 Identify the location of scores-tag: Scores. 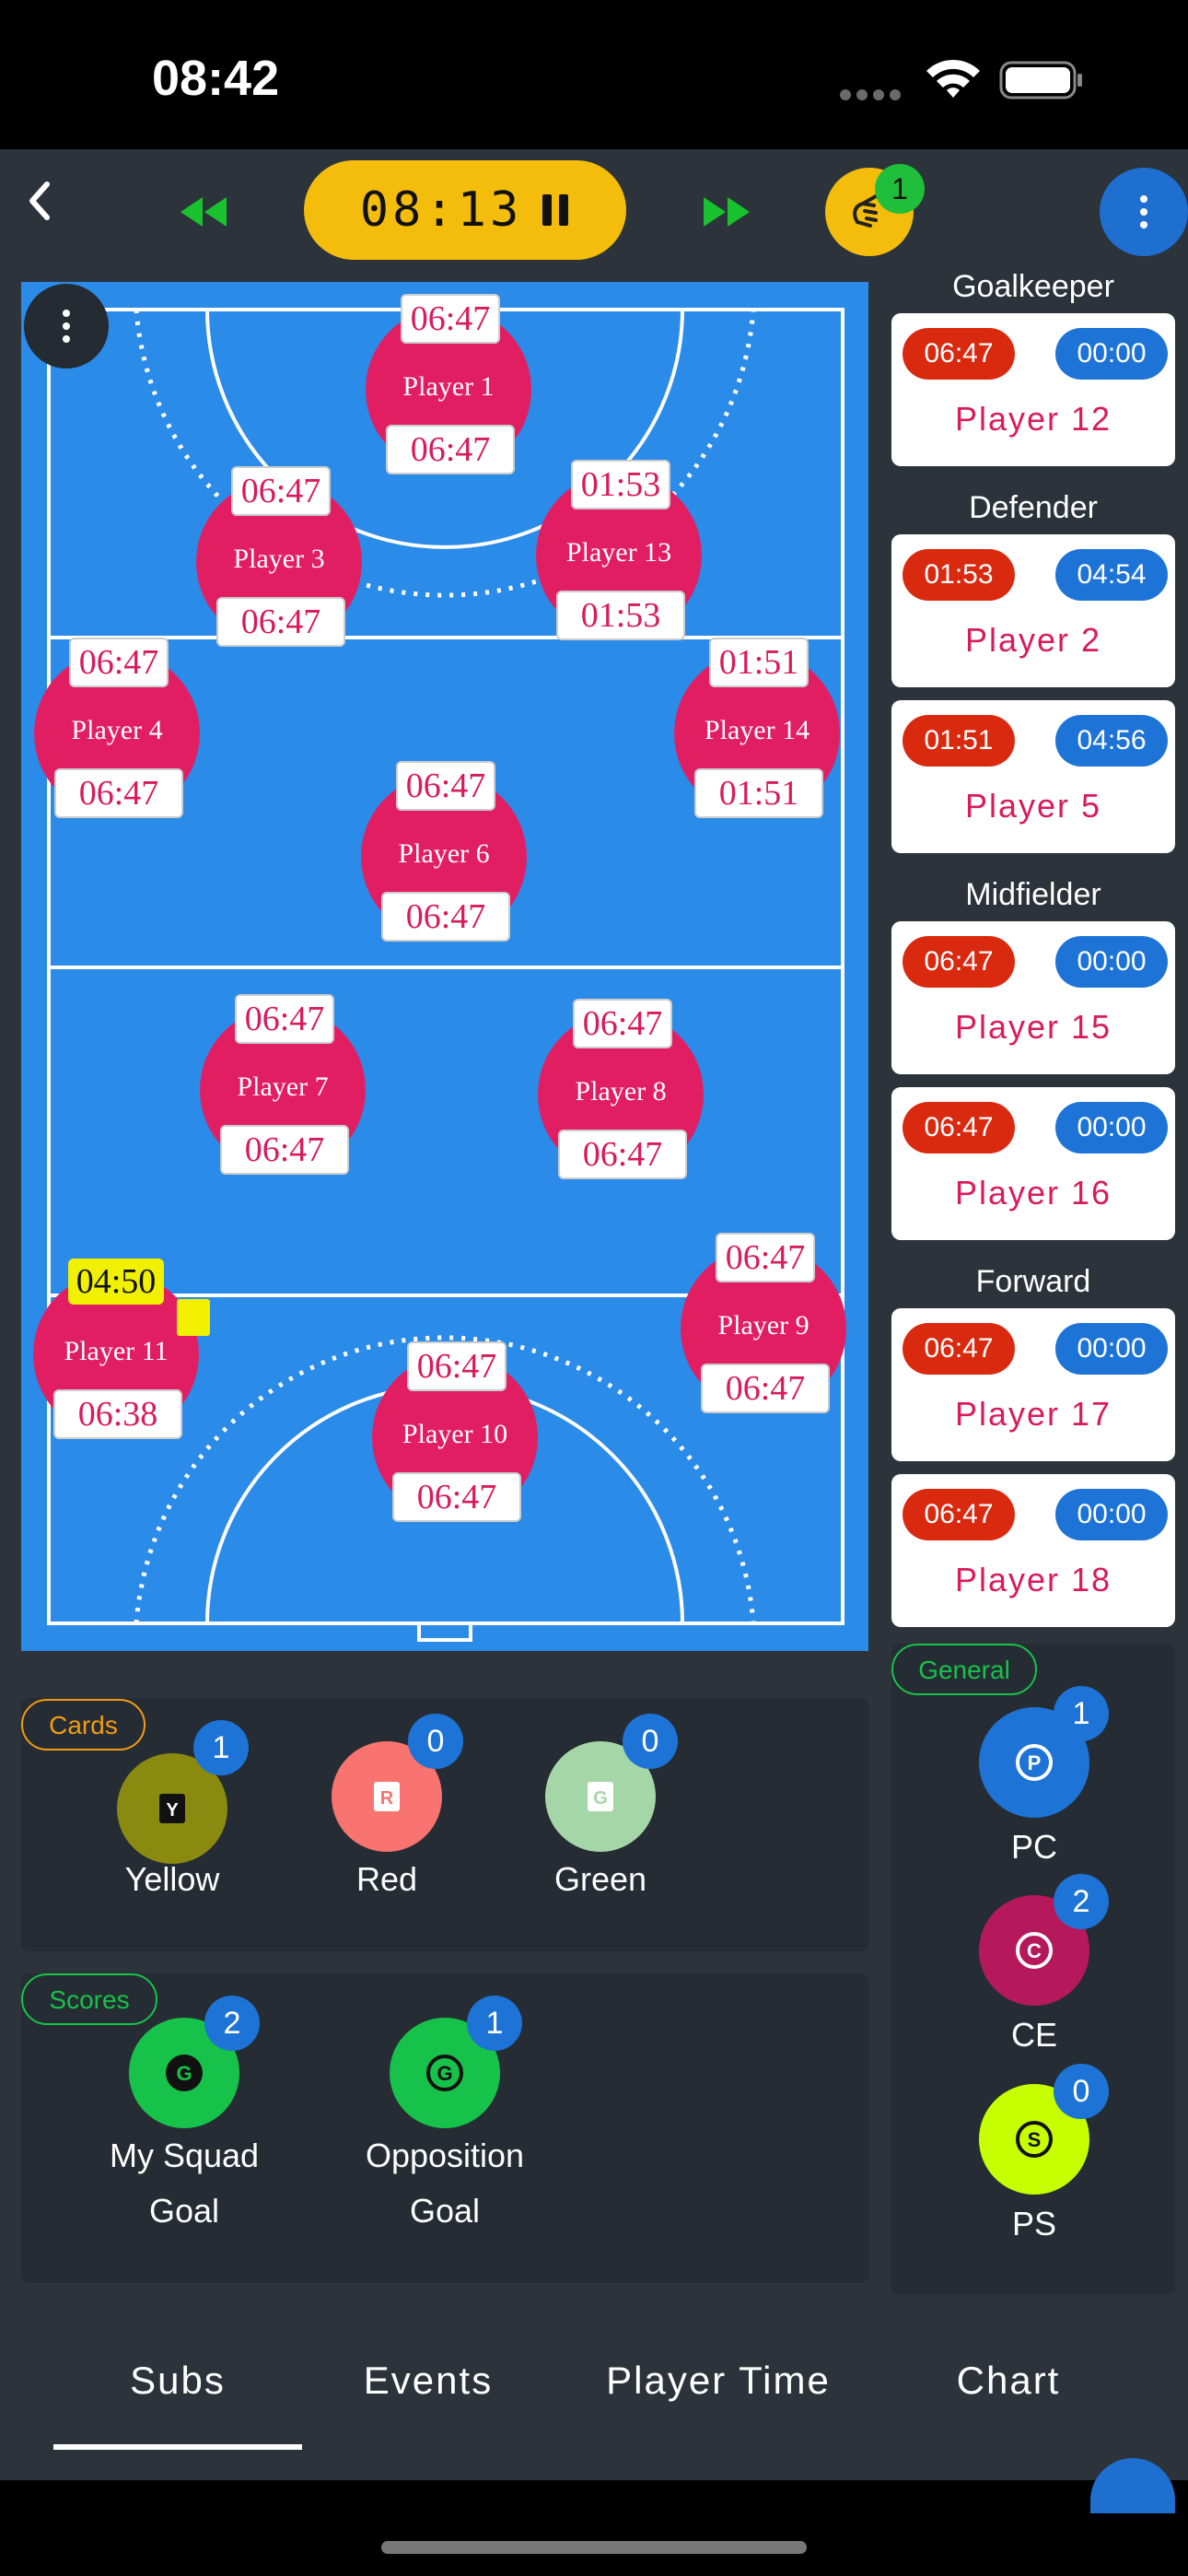
(89, 1999).